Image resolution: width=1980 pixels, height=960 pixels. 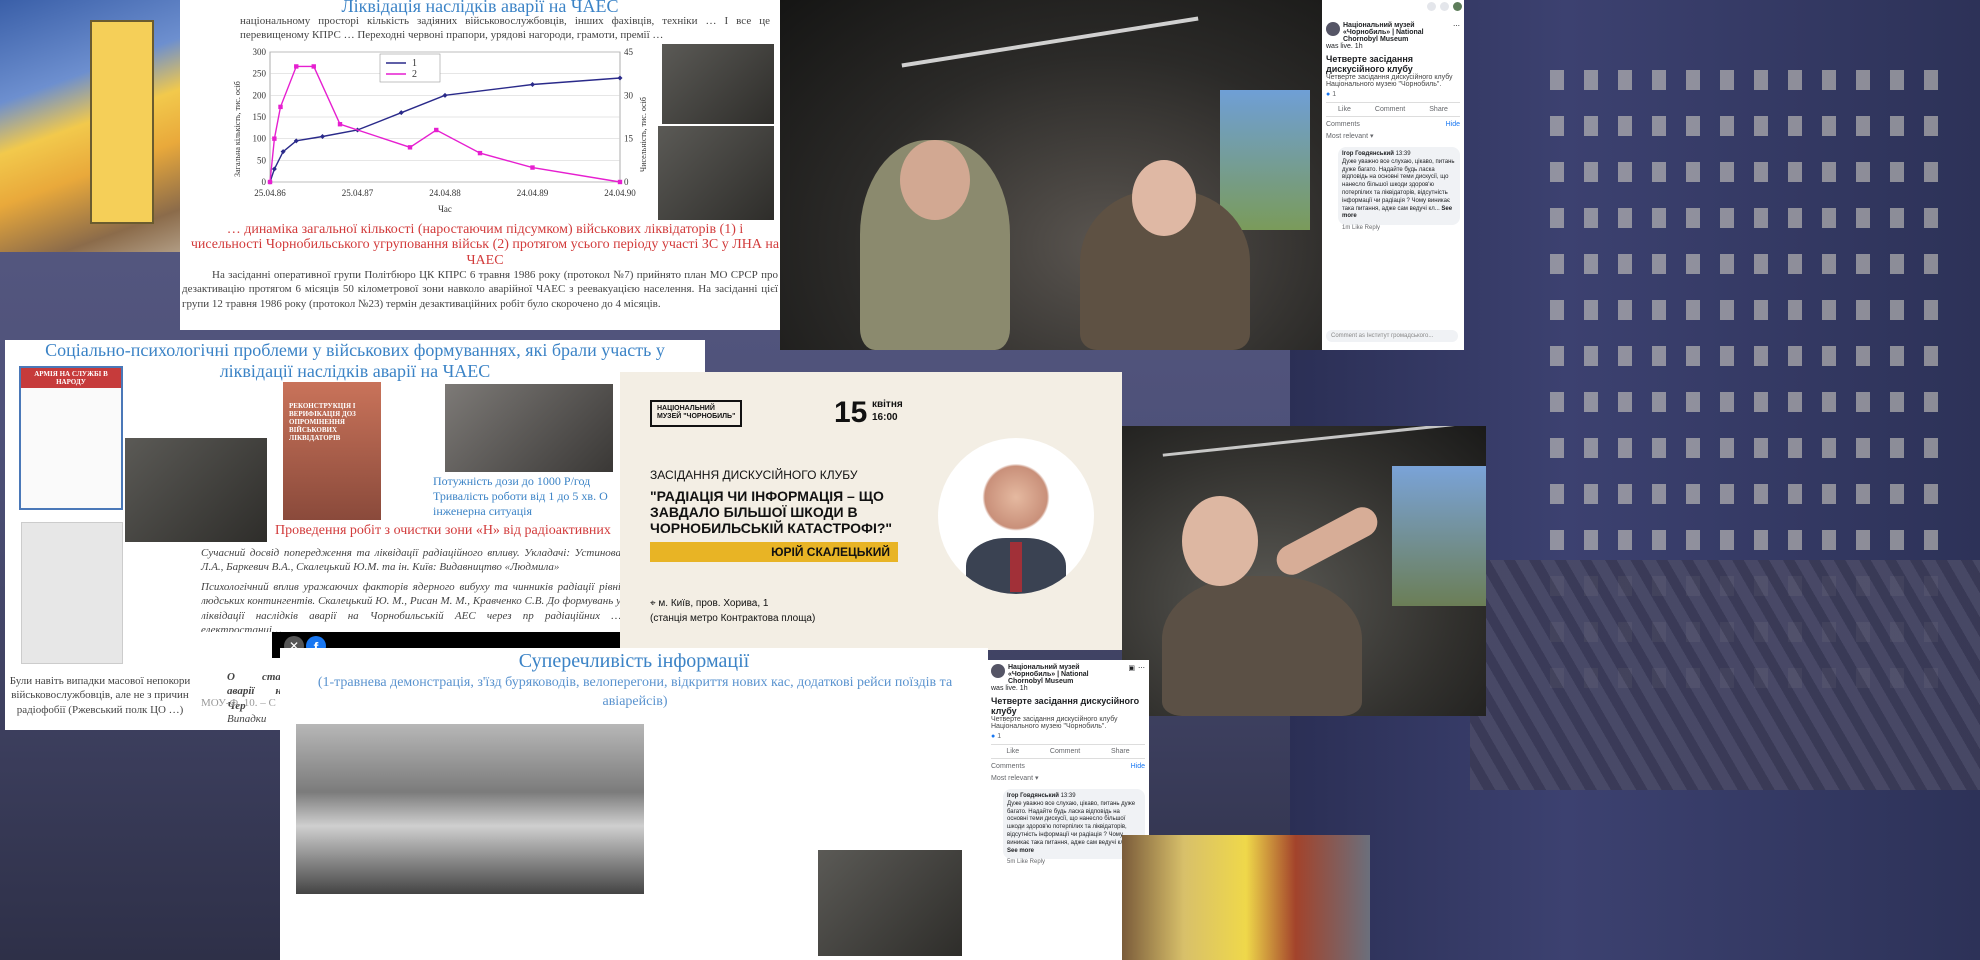 I want to click on slide3-title: Суперечливість інформації, so click(x=634, y=661).